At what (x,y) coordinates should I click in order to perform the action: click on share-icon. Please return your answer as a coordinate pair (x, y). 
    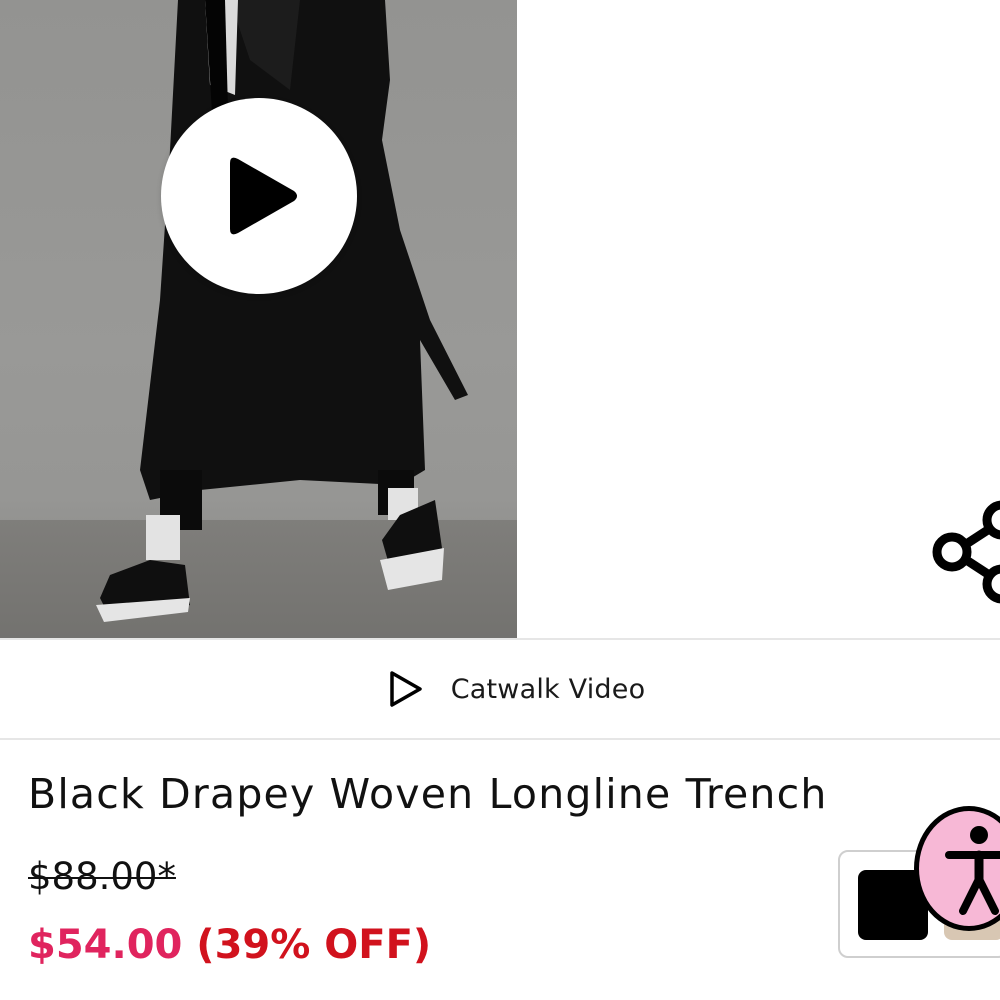
    Looking at the image, I should click on (966, 552).